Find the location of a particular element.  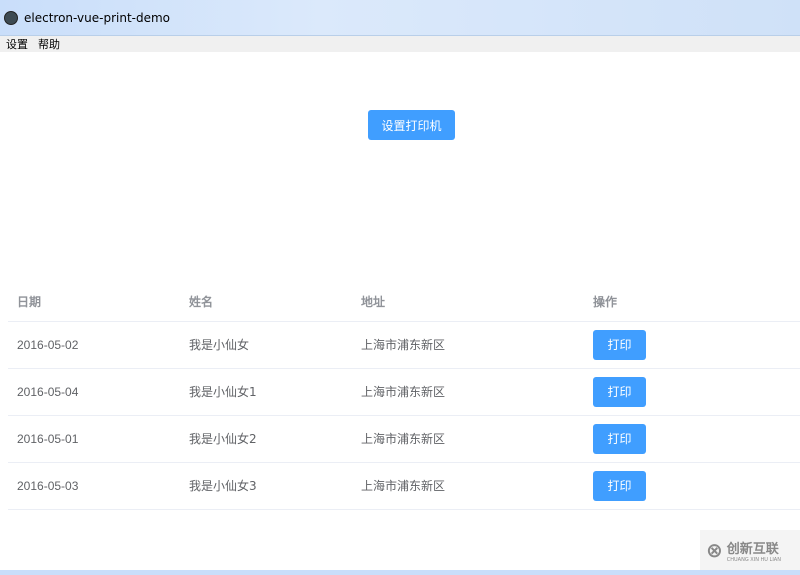

cell-name: 我是小仙女 is located at coordinates (266, 345).